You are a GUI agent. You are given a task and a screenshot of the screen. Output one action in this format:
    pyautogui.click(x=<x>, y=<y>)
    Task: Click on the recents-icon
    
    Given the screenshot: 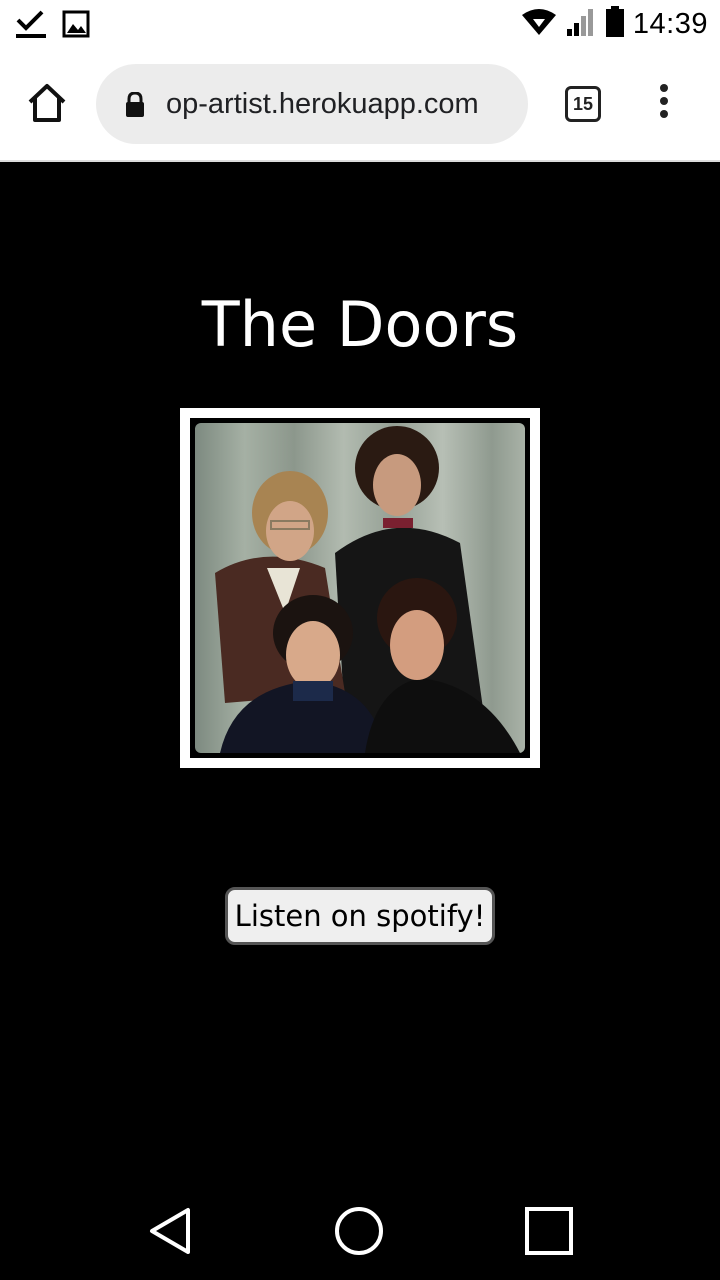 What is the action you would take?
    pyautogui.click(x=549, y=1233)
    